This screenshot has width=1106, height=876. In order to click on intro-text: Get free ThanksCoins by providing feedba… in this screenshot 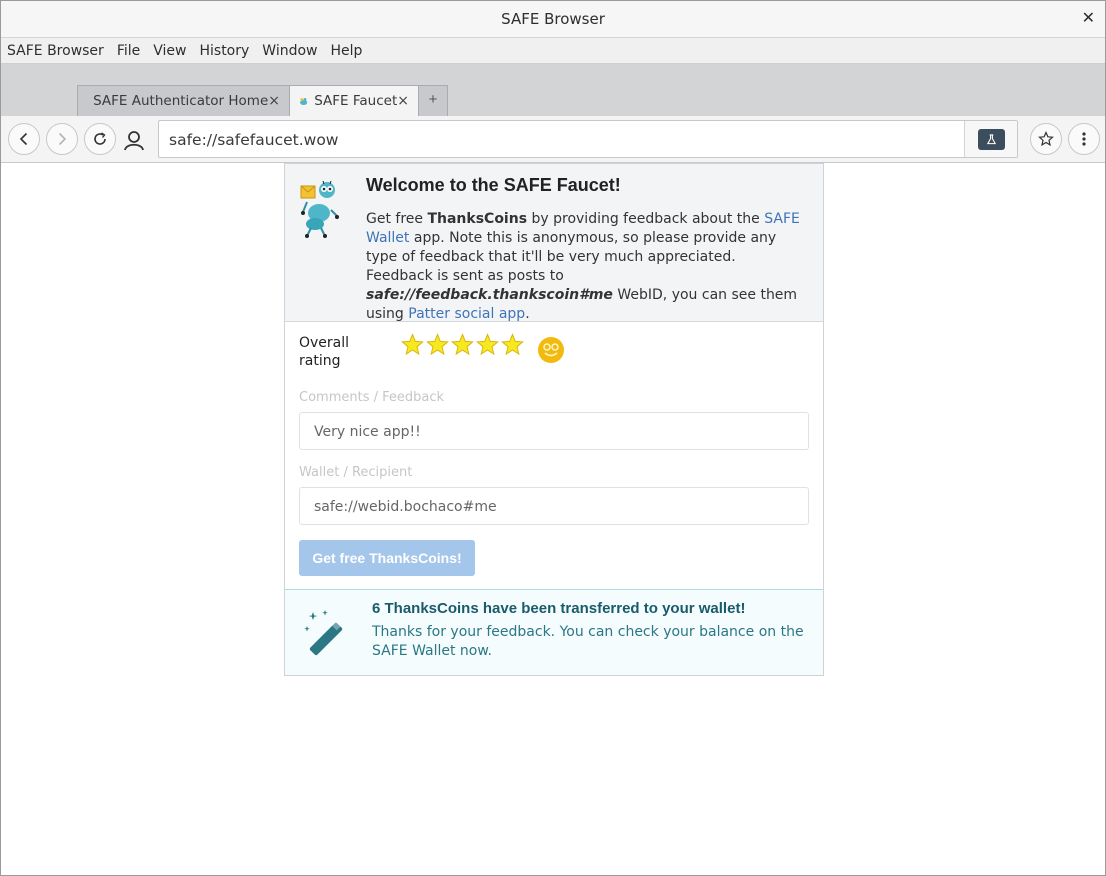, I will do `click(586, 267)`.